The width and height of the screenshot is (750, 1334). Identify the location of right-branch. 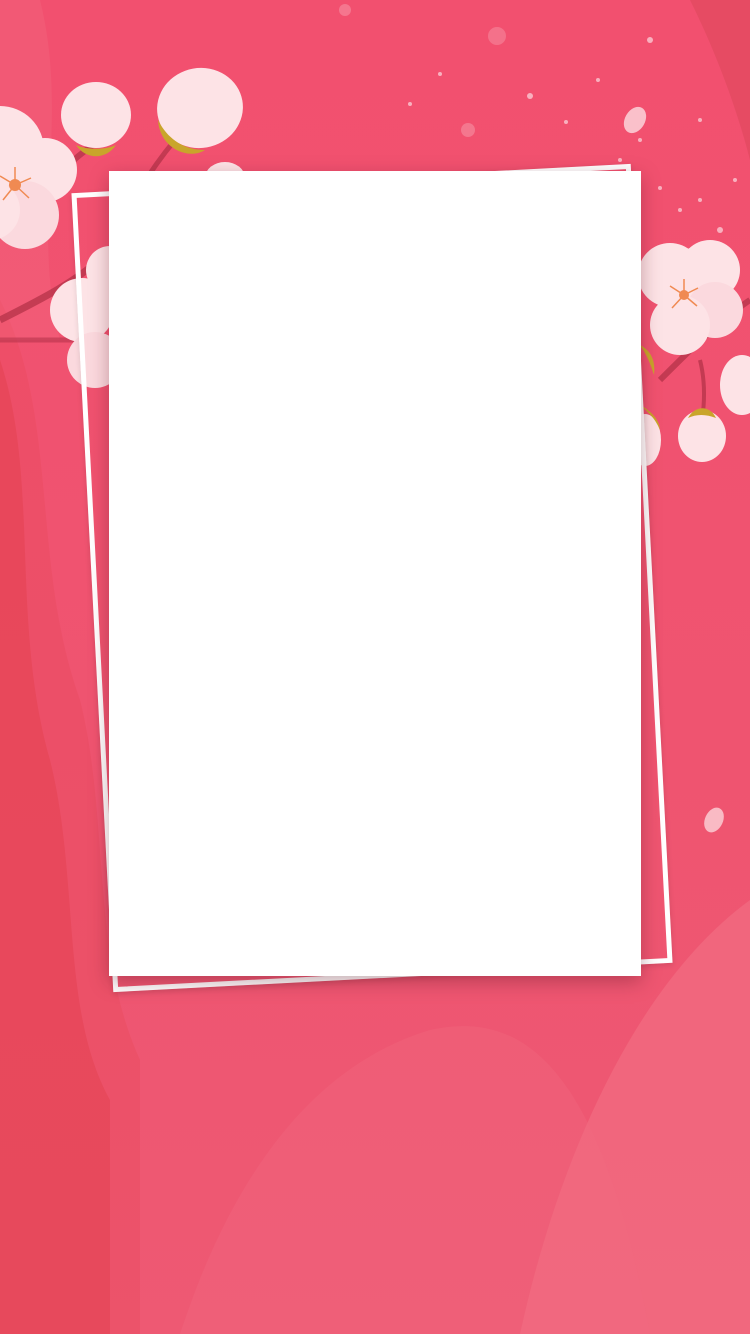
(689, 353).